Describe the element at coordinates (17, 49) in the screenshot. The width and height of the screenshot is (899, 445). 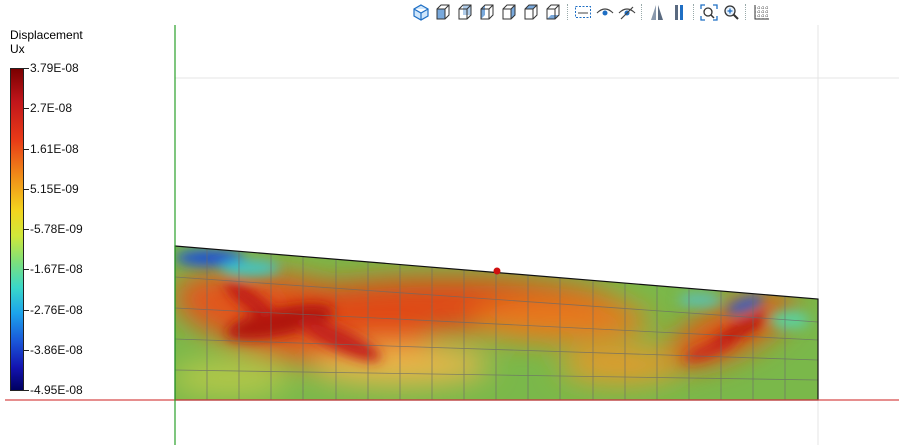
I see `legend-title-component: Ux` at that location.